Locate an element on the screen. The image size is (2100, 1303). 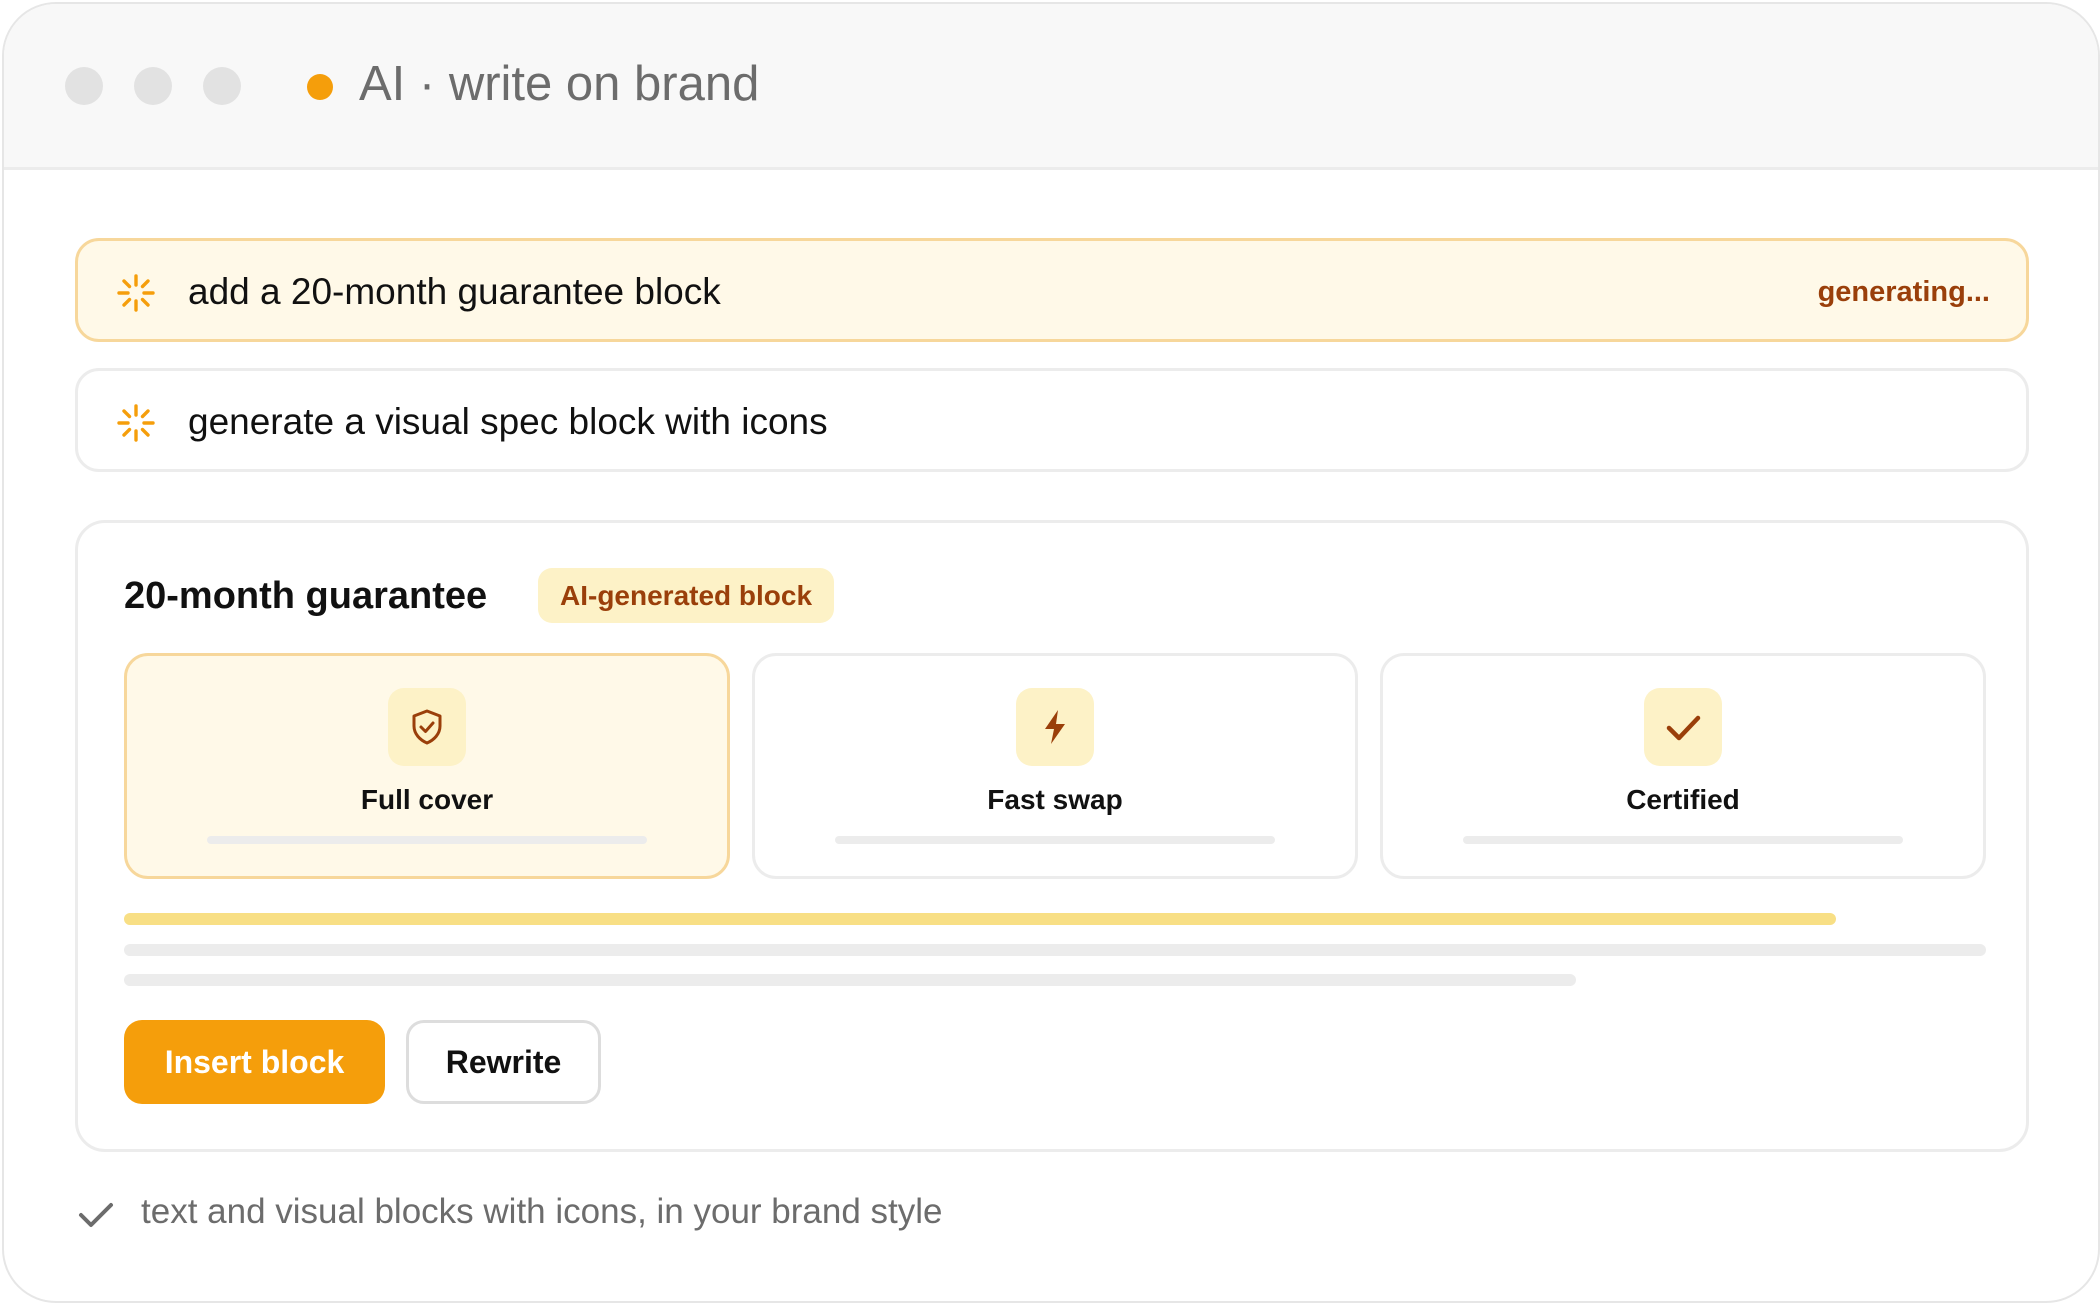
lightning-icon is located at coordinates (1055, 727).